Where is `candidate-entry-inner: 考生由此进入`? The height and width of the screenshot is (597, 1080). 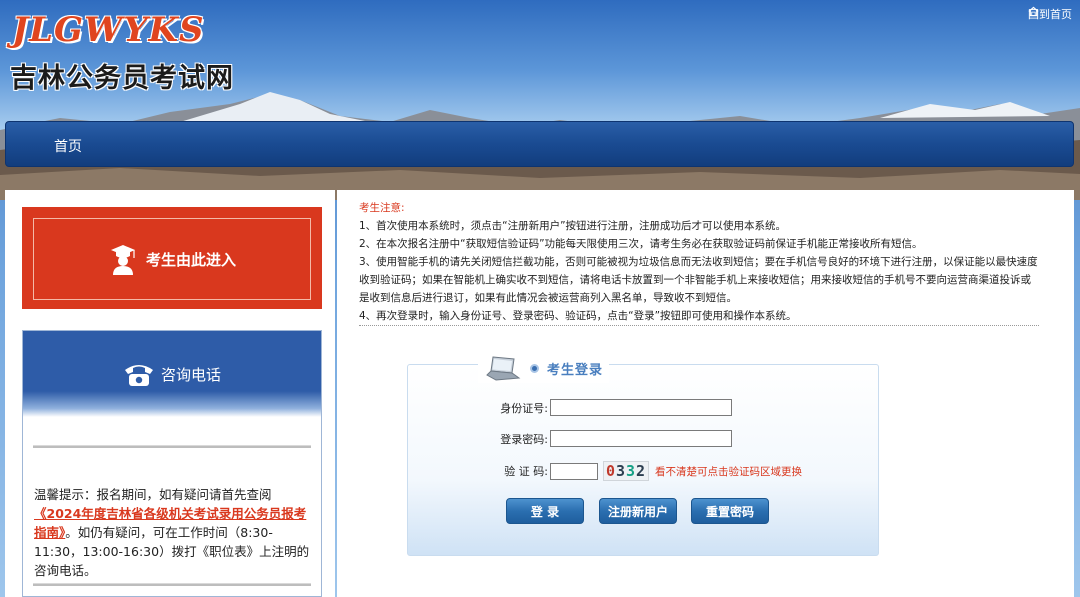 candidate-entry-inner: 考生由此进入 is located at coordinates (172, 259).